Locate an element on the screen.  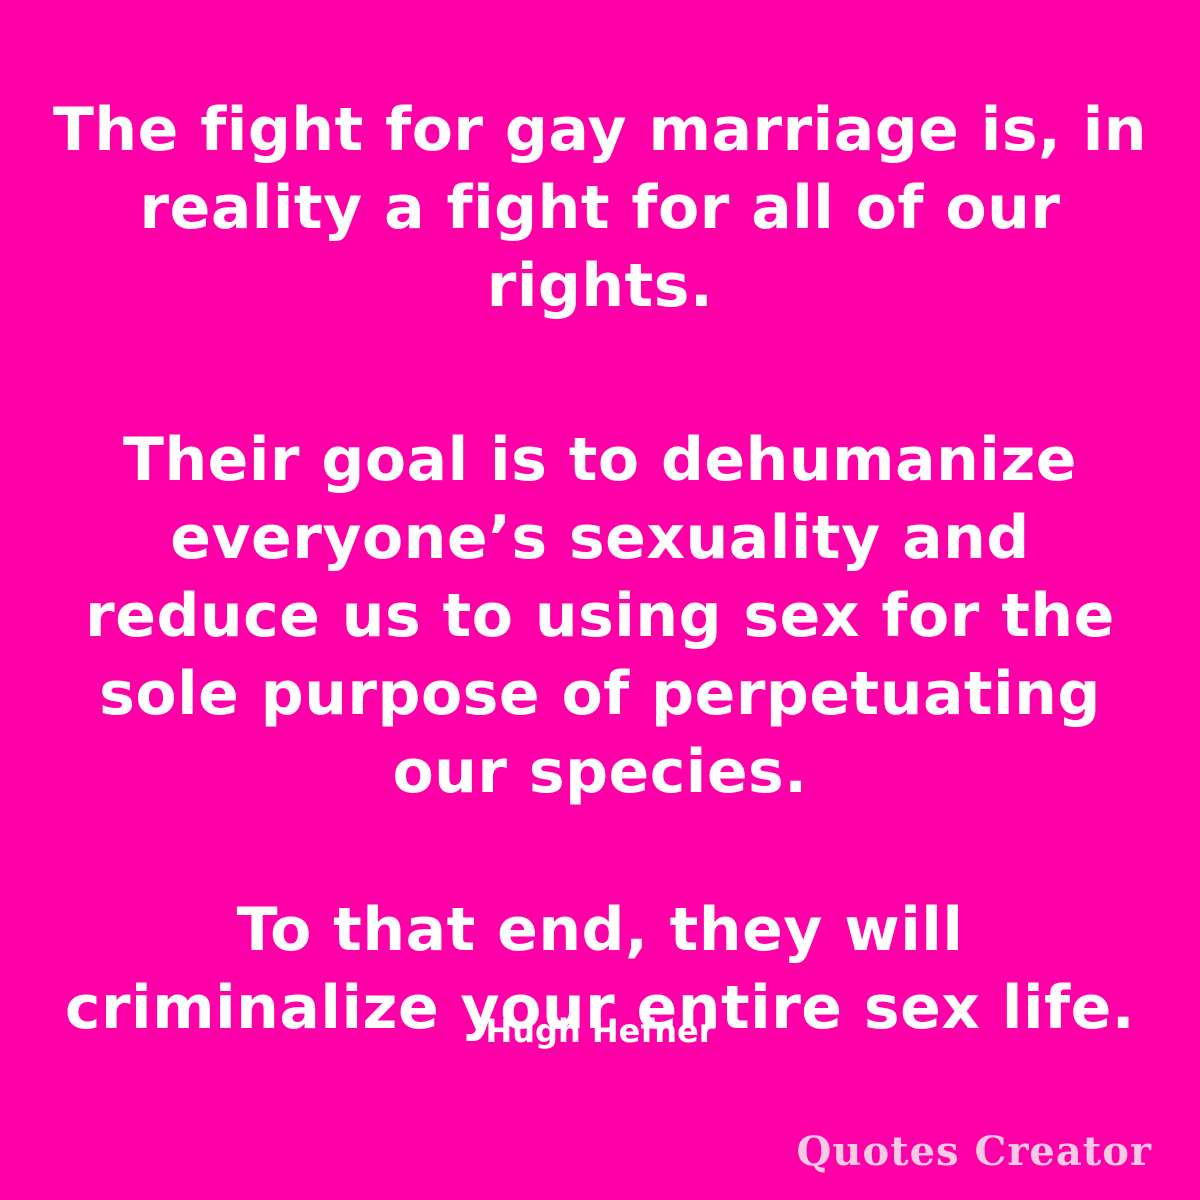
quote-line: reduce us to using sex for the is located at coordinates (600, 616).